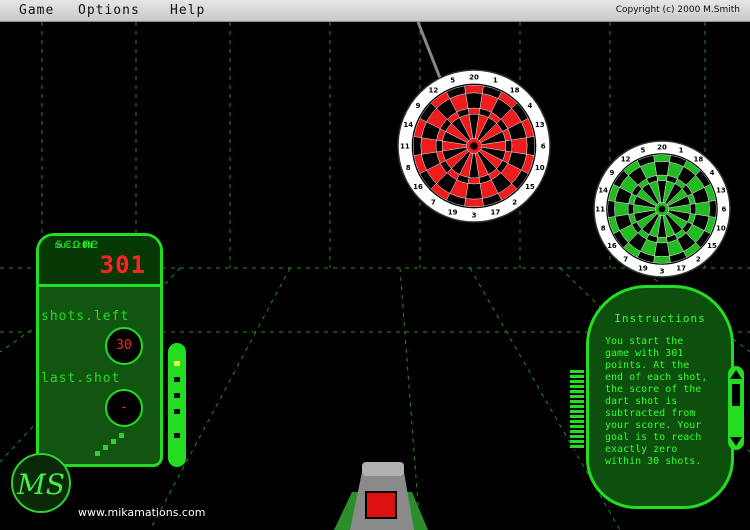  What do you see at coordinates (187, 10) in the screenshot?
I see `menu-help: Help` at bounding box center [187, 10].